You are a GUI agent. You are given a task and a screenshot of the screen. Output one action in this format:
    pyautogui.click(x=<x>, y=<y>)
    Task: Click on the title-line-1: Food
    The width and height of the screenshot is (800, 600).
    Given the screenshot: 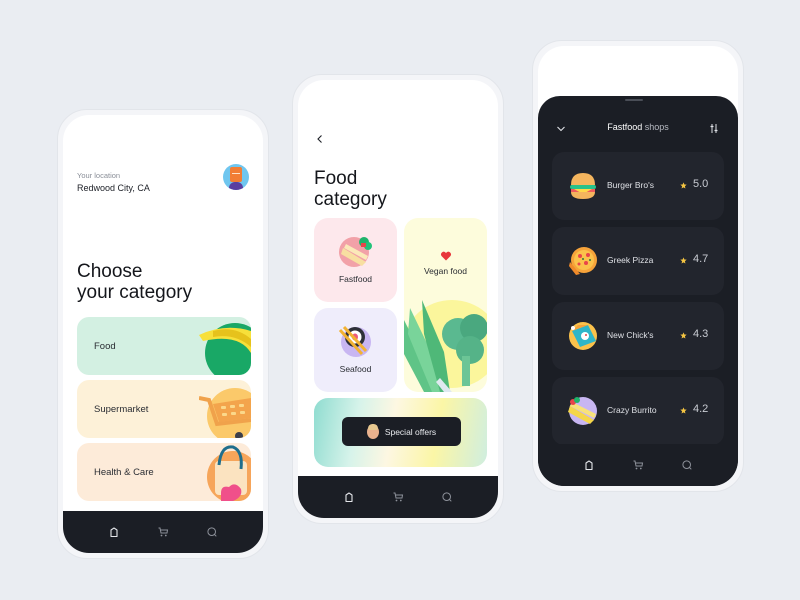 What is the action you would take?
    pyautogui.click(x=336, y=178)
    